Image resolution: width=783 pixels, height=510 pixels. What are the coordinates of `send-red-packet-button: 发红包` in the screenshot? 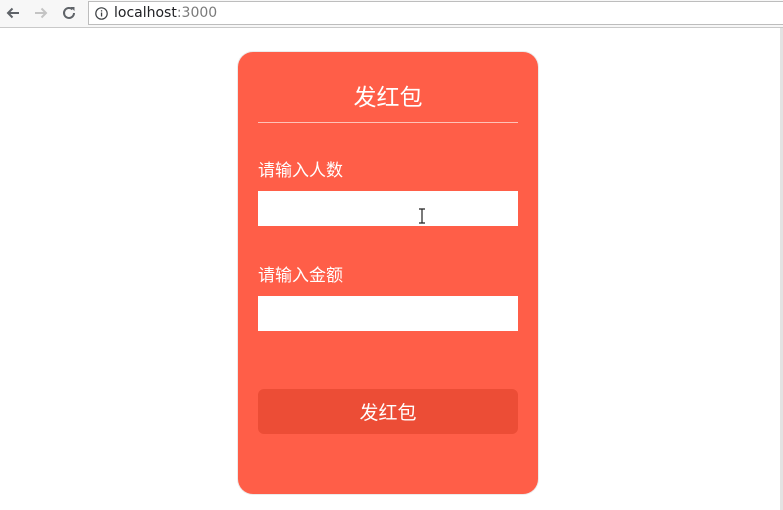 It's located at (388, 411).